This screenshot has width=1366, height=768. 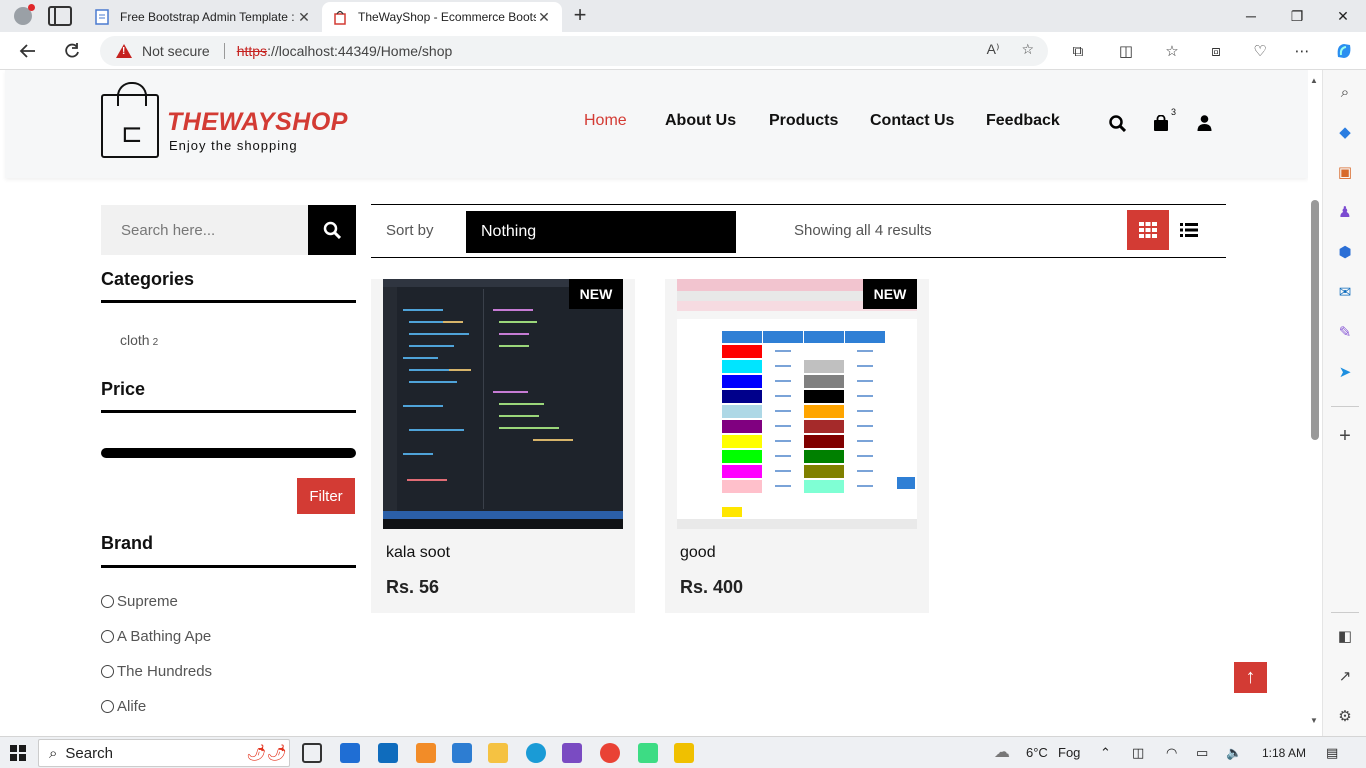 I want to click on split-screen-icon: ◫, so click(x=1126, y=51).